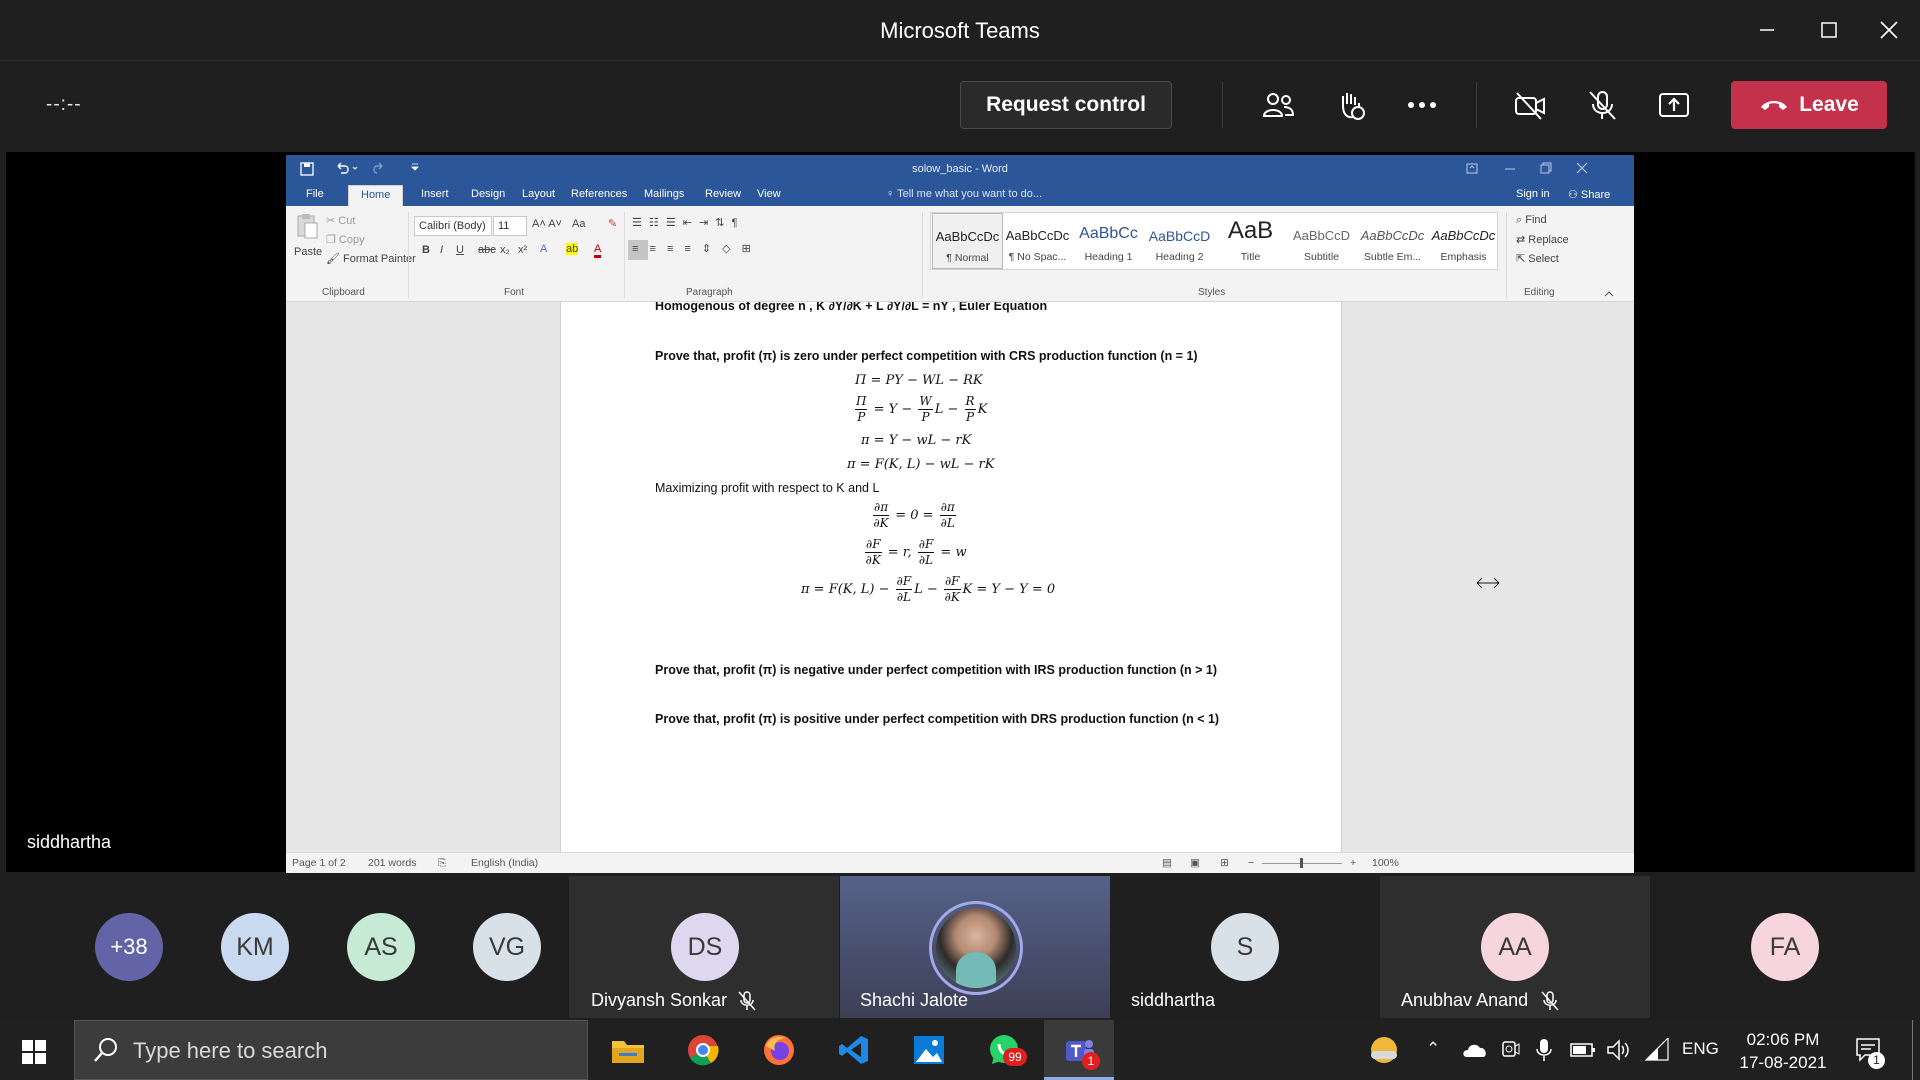 The image size is (1920, 1080). Describe the element at coordinates (929, 1050) in the screenshot. I see `photos-app` at that location.